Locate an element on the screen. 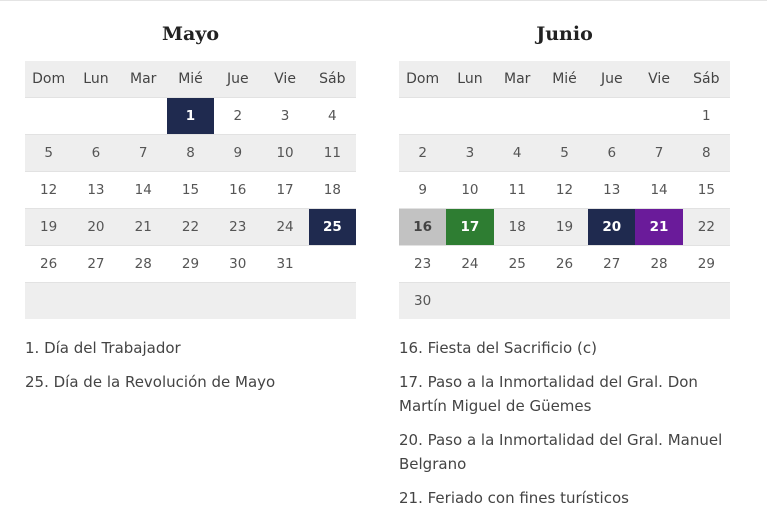 Image resolution: width=767 pixels, height=520 pixels. holiday-day-cell: 16 is located at coordinates (423, 227).